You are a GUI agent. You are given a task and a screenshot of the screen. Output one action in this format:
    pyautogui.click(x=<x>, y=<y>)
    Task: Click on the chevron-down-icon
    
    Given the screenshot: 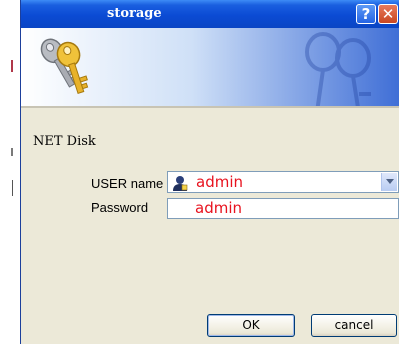 What is the action you would take?
    pyautogui.click(x=390, y=181)
    